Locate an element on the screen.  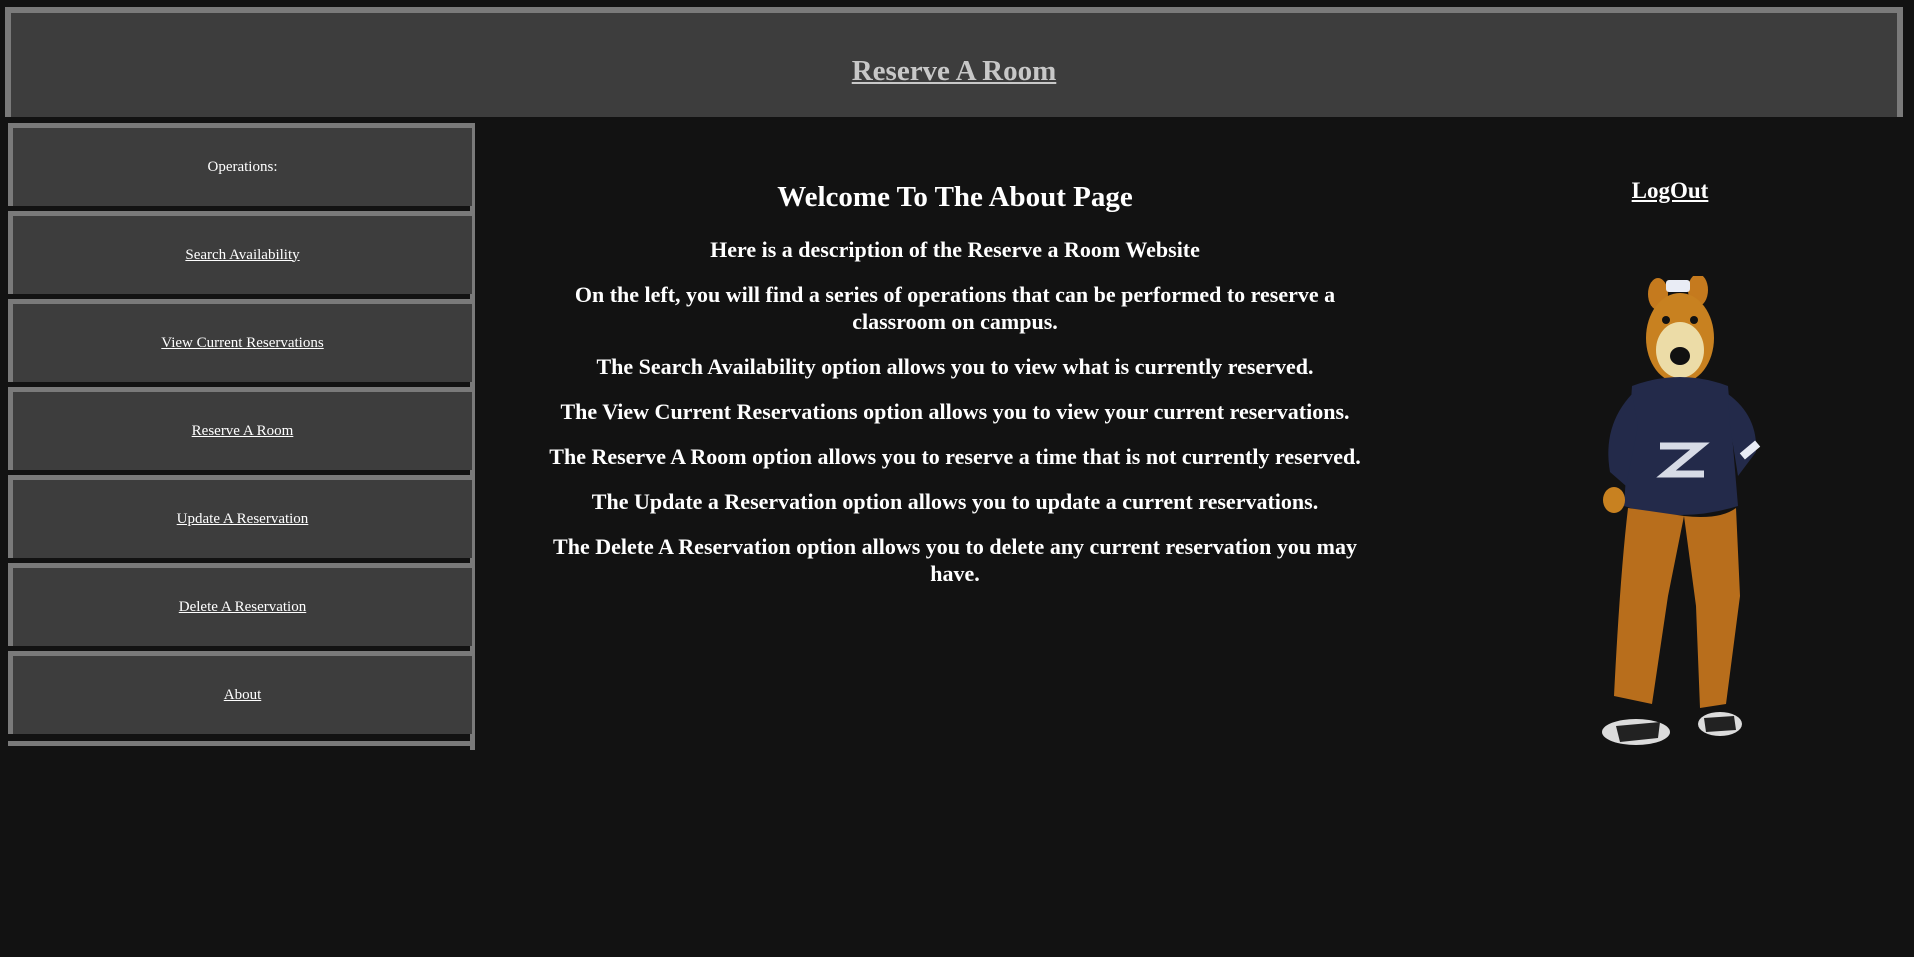
reserve-a-room-link: Reserve A Room is located at coordinates (243, 431).